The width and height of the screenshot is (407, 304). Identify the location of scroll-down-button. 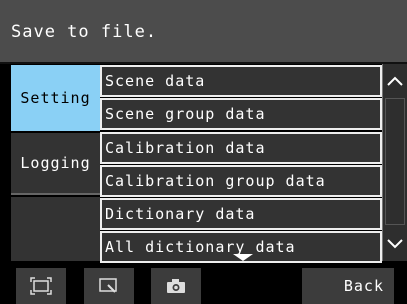
(395, 244).